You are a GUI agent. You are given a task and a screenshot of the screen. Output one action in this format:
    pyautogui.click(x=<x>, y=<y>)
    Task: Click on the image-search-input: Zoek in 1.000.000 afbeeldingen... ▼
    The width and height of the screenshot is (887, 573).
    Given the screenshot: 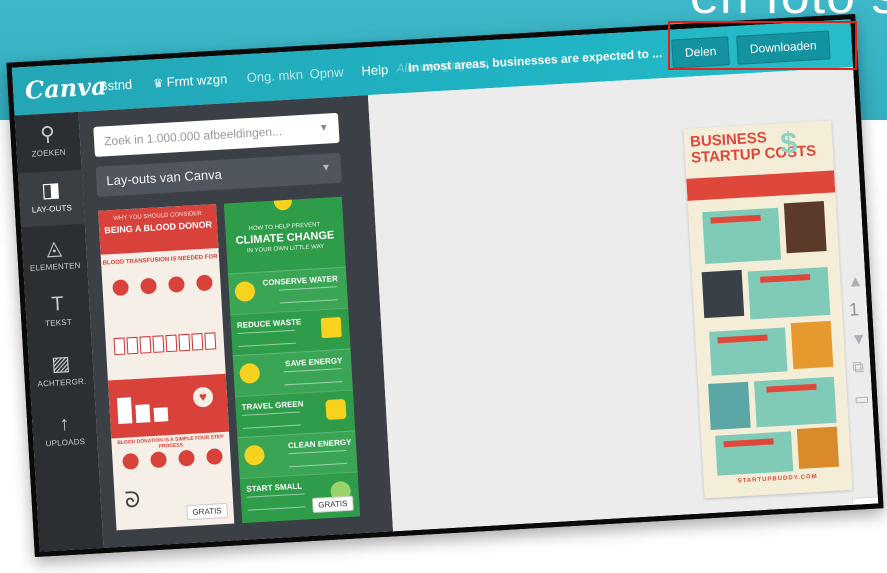 What is the action you would take?
    pyautogui.click(x=216, y=134)
    